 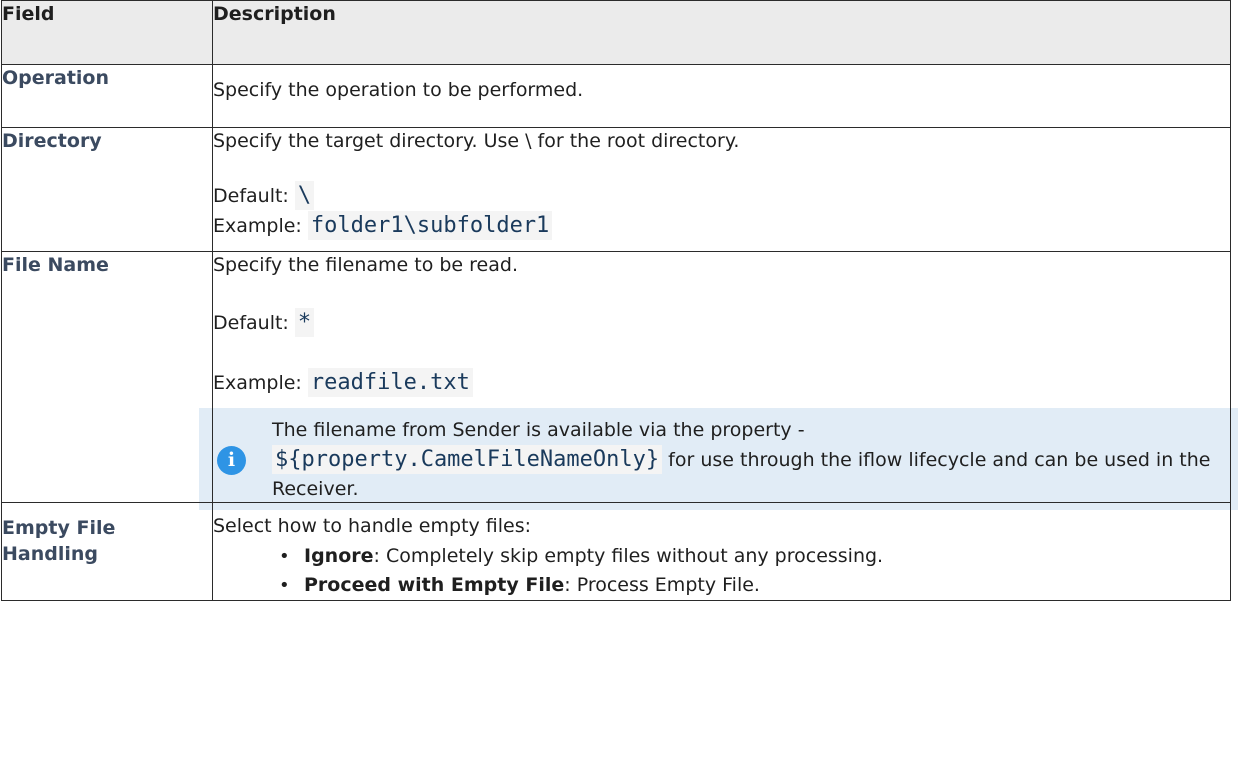 What do you see at coordinates (467, 459) in the screenshot?
I see `note-code: ${property.CamelFileNameOnly}` at bounding box center [467, 459].